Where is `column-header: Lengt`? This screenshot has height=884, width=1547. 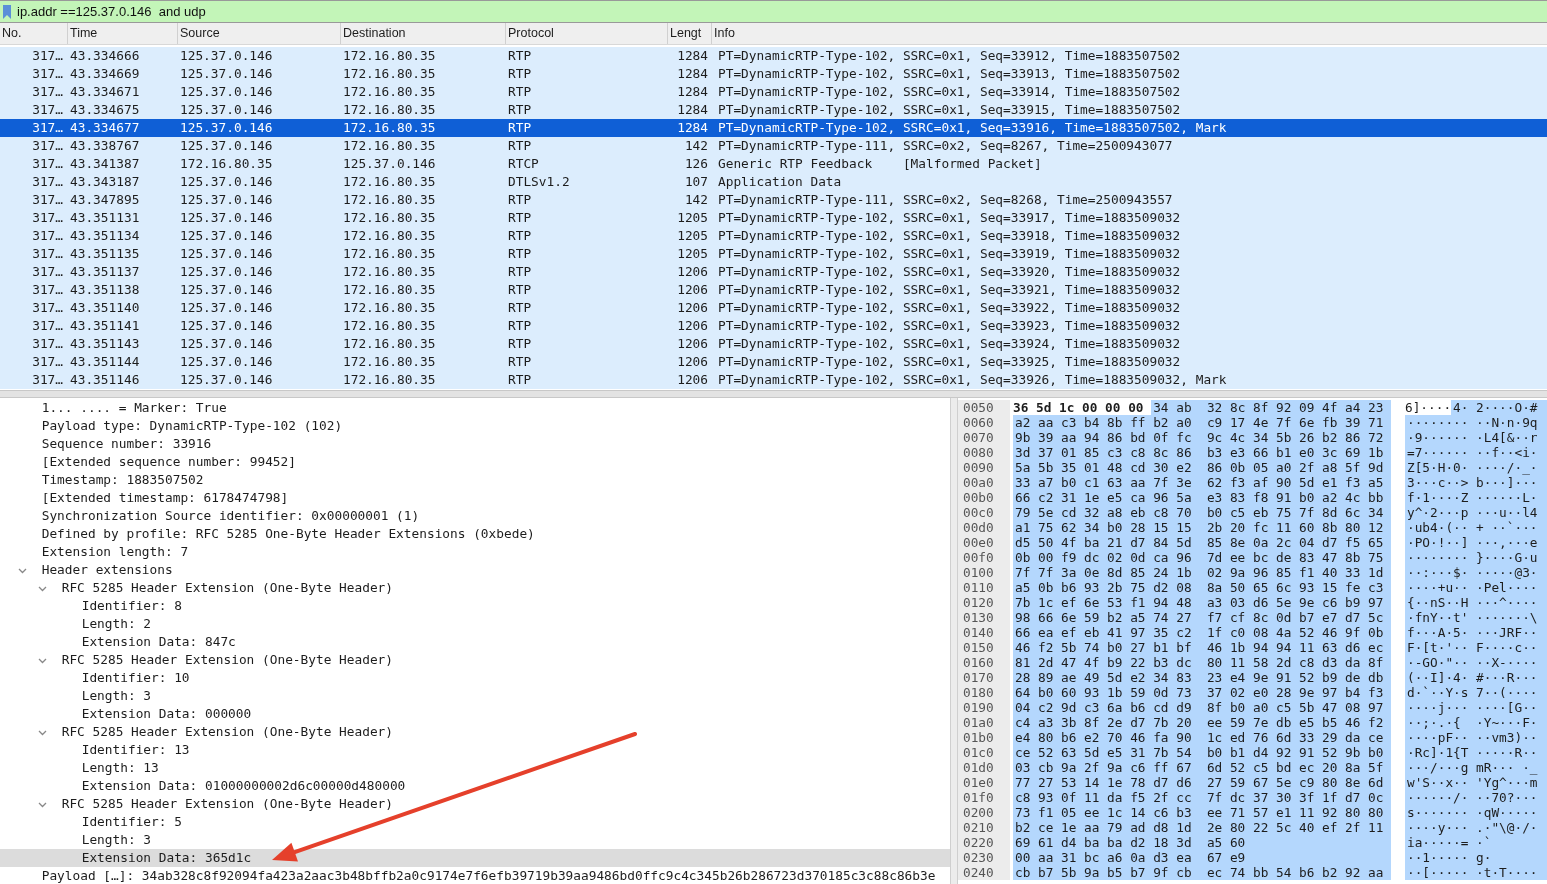 column-header: Lengt is located at coordinates (690, 33).